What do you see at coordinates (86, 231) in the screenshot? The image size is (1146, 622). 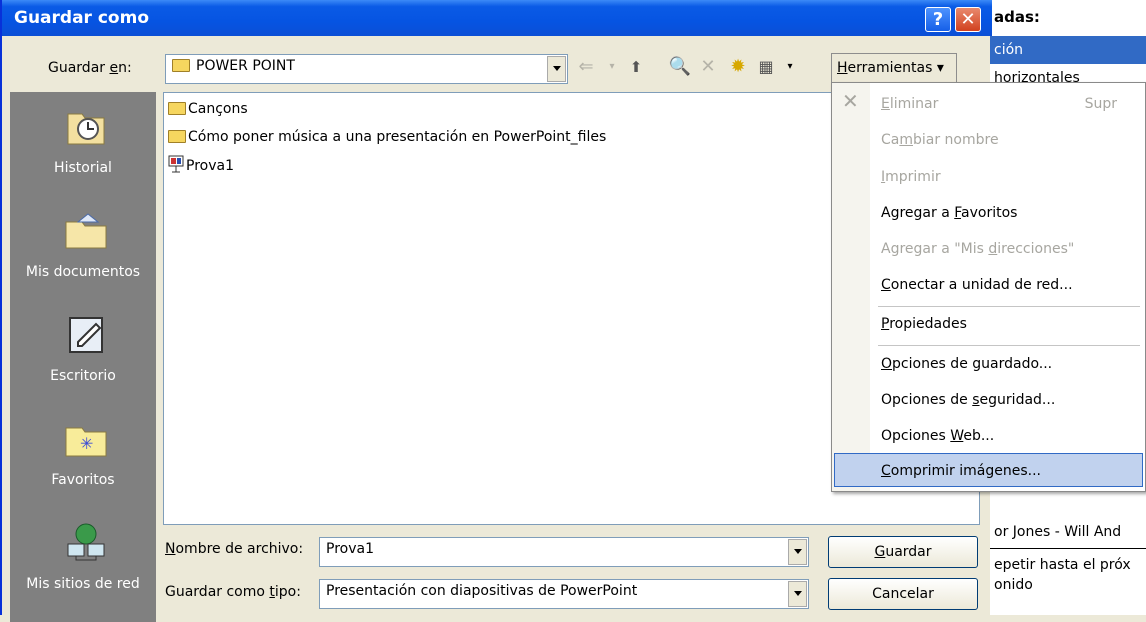 I see `my-documents-icon` at bounding box center [86, 231].